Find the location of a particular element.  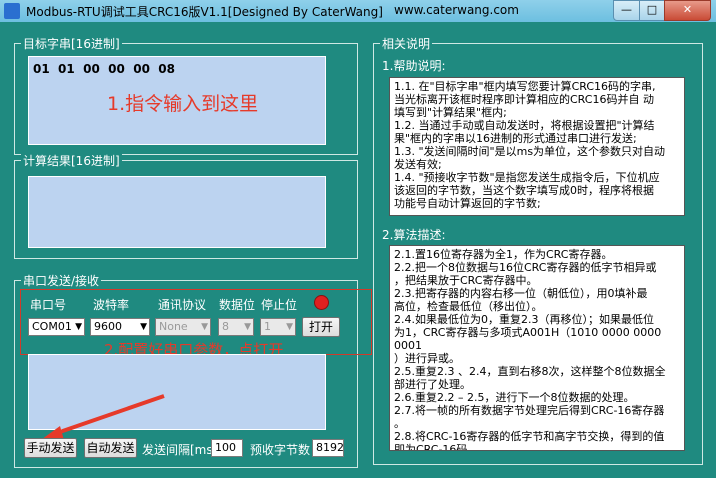

algo-line: 。 is located at coordinates (399, 423).